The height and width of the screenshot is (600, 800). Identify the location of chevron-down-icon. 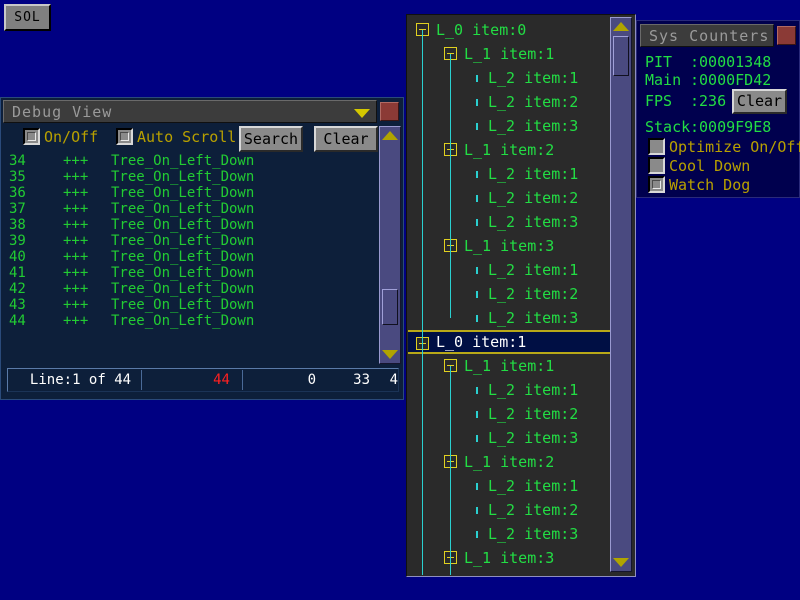
(362, 113).